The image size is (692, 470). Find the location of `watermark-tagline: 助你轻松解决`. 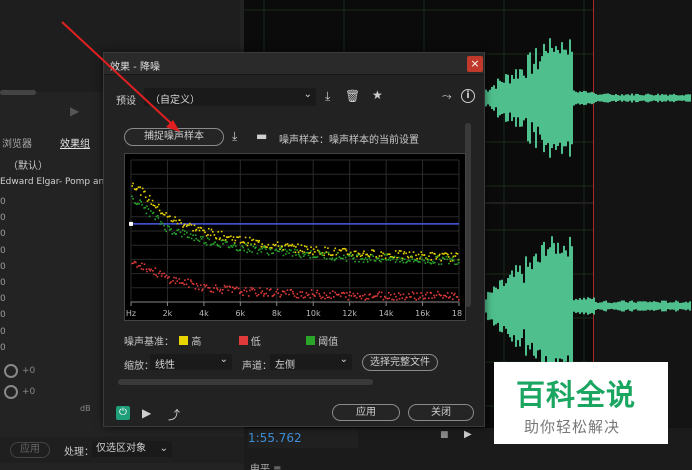

watermark-tagline: 助你轻松解决 is located at coordinates (572, 427).